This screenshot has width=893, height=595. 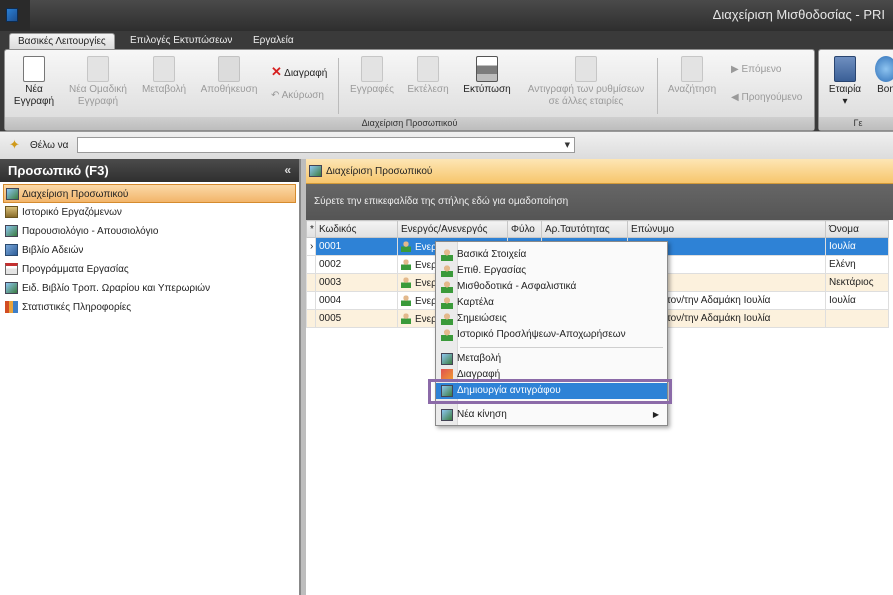 I want to click on search-records-icon, so click(x=372, y=69).